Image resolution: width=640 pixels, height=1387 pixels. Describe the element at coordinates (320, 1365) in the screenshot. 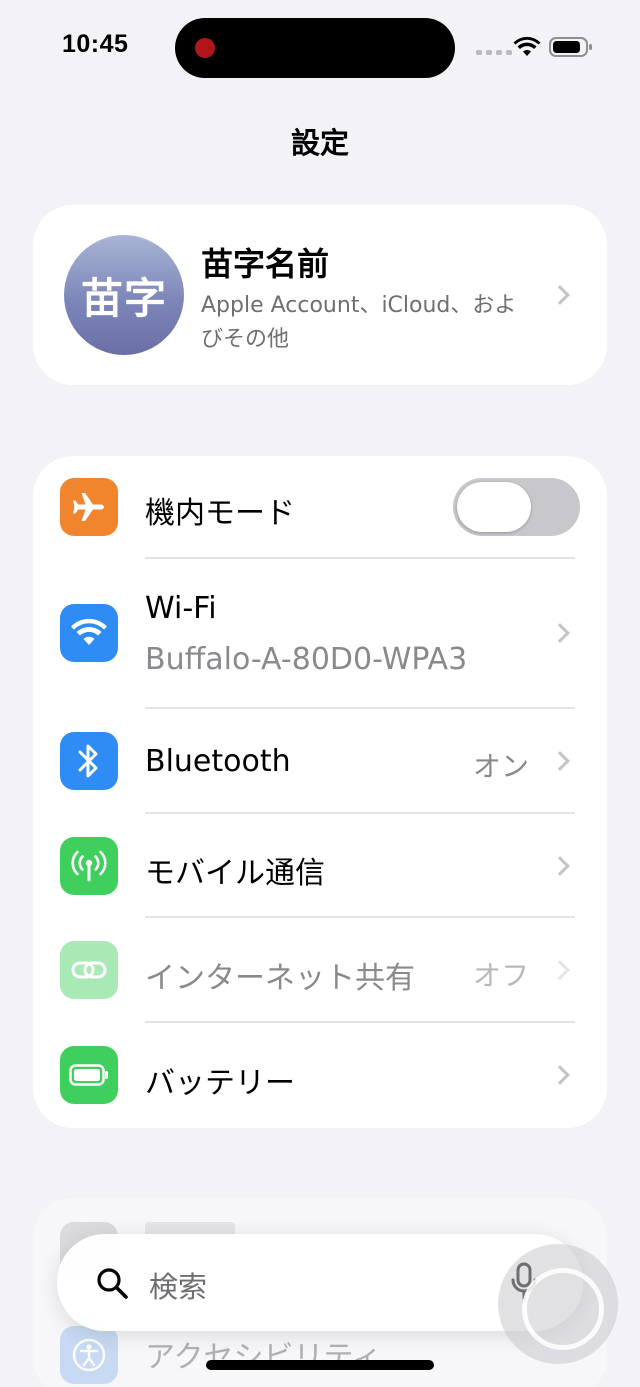

I see `home-indicator` at that location.